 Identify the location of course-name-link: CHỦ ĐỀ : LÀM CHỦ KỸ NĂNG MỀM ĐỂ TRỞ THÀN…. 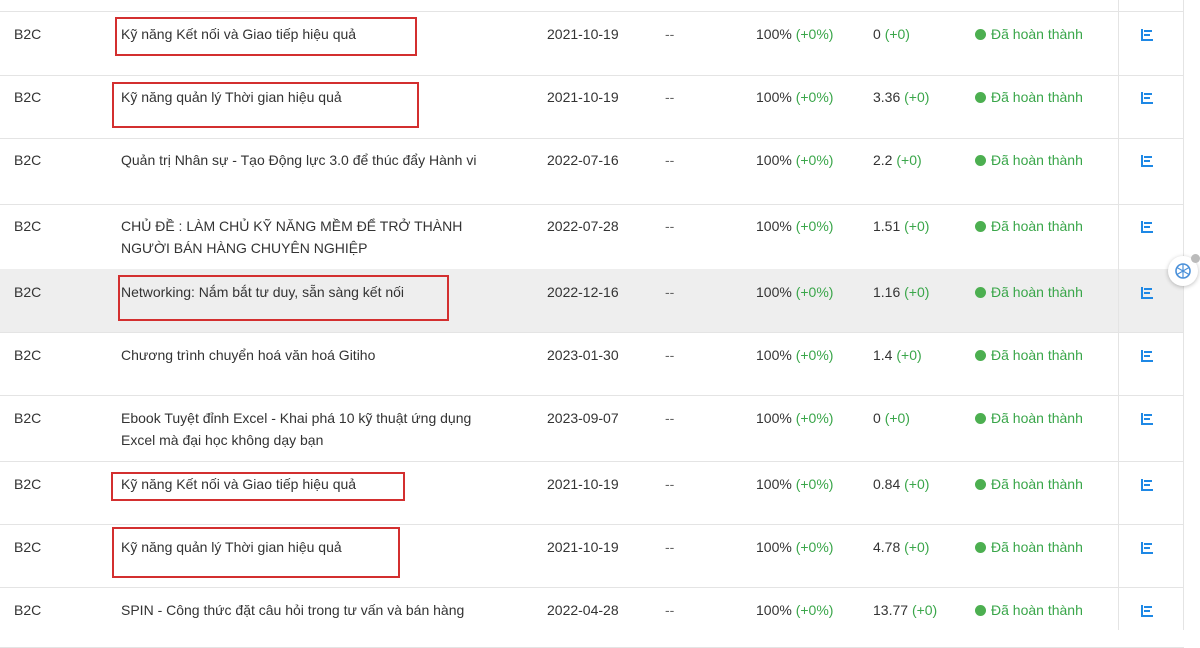
(301, 237).